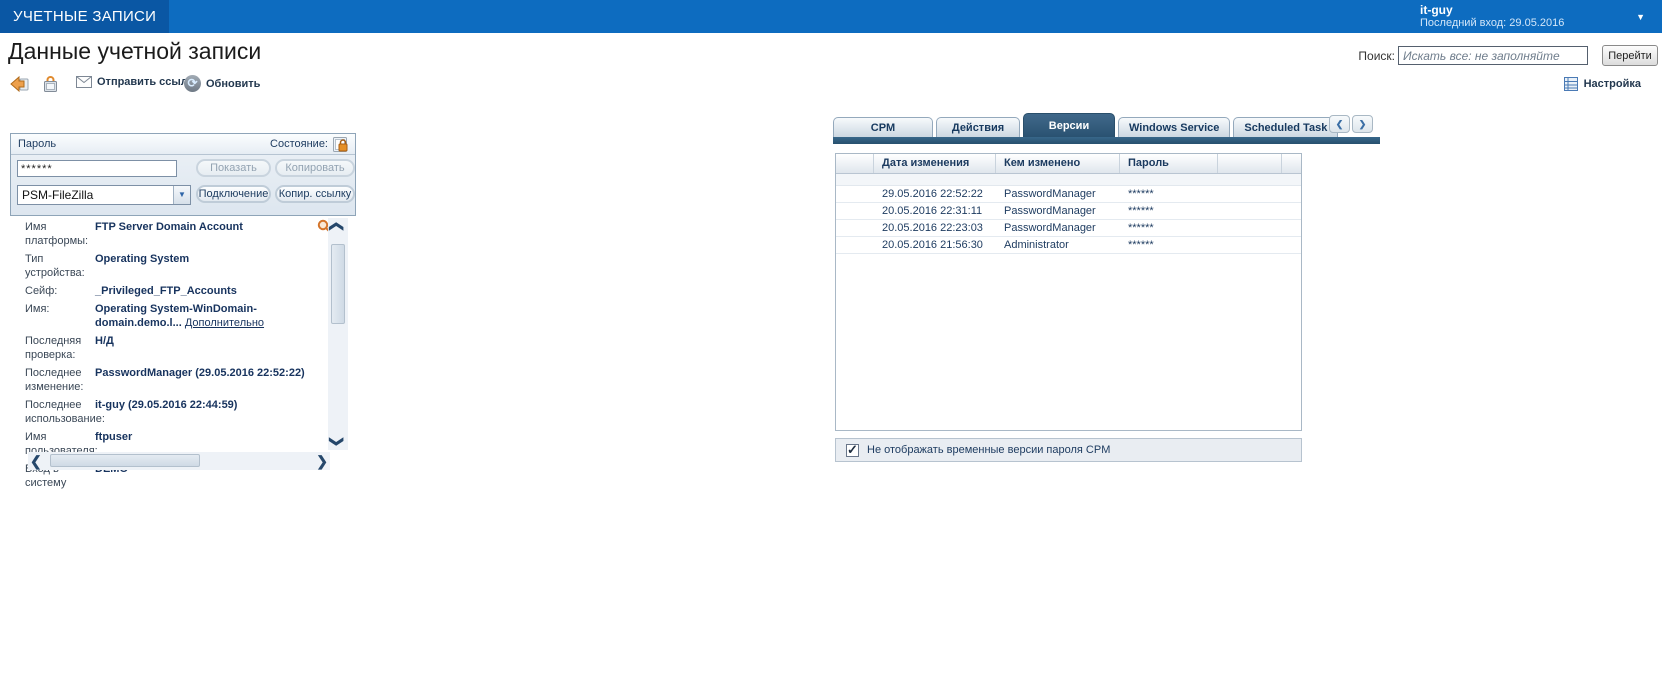 The height and width of the screenshot is (687, 1662). I want to click on user-menu-chevron-down-icon: ▼, so click(1640, 17).